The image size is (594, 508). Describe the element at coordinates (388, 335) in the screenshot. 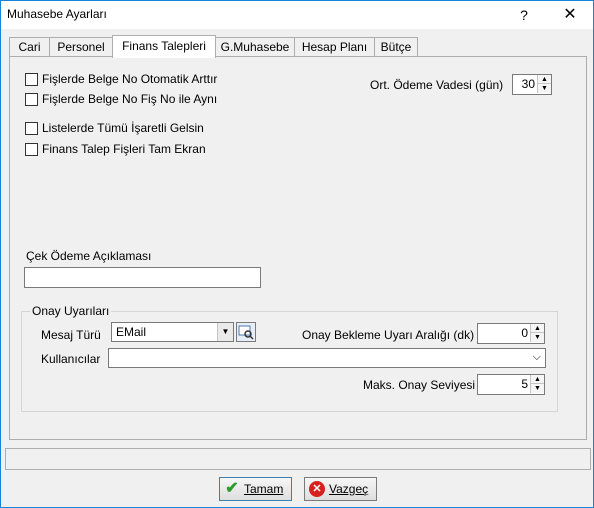

I see `wait-interval-label: Onay Bekleme Uyarı Aralığı (dk)` at that location.